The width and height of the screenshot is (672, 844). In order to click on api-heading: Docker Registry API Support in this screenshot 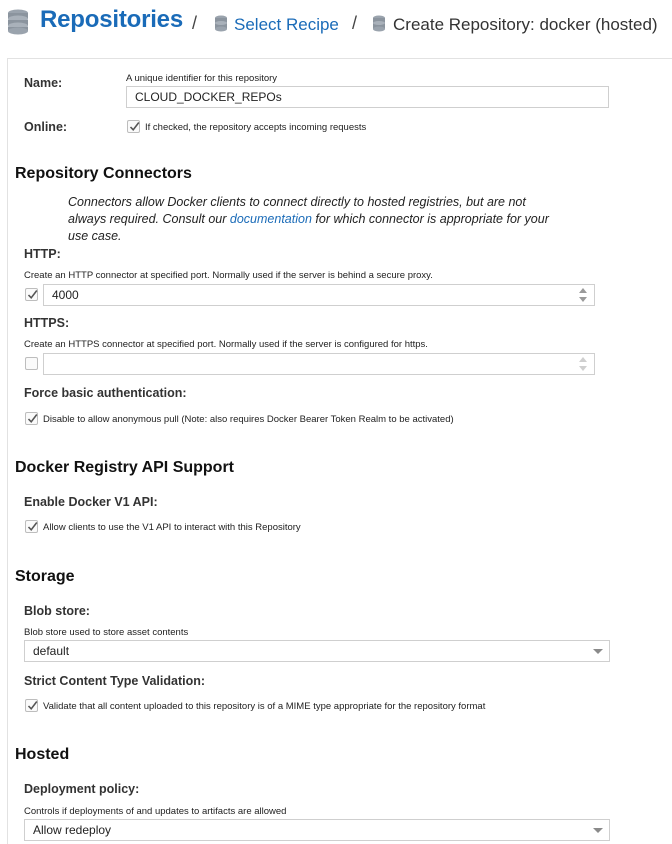, I will do `click(125, 467)`.